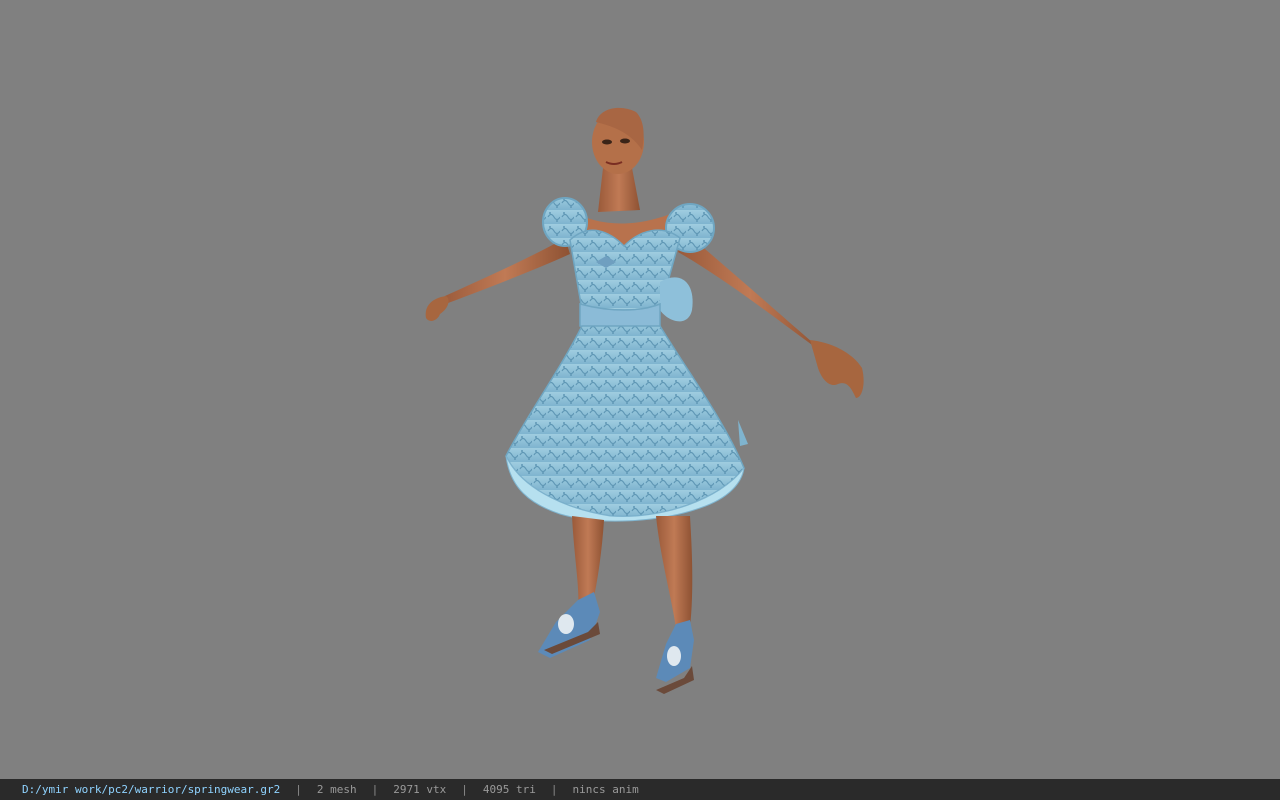 Image resolution: width=1280 pixels, height=800 pixels. What do you see at coordinates (151, 789) in the screenshot?
I see `file-path: D:/ymir work/pc2/warrior/springwear.gr2` at bounding box center [151, 789].